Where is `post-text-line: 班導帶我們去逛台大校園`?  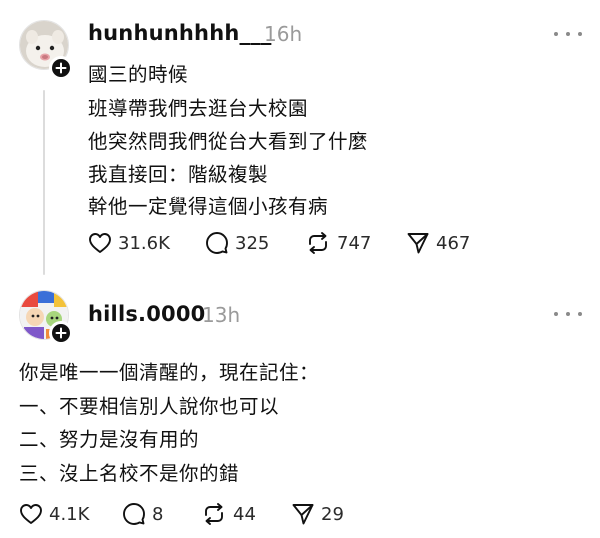
post-text-line: 班導帶我們去逛台大校園 is located at coordinates (198, 108).